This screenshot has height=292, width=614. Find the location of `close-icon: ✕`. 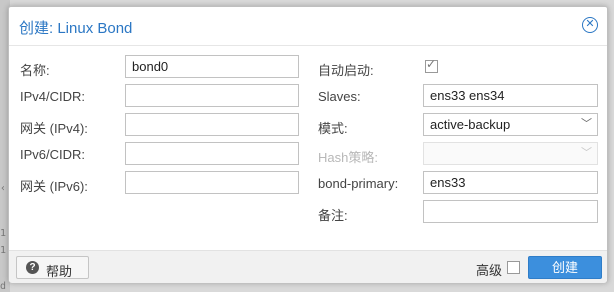

close-icon: ✕ is located at coordinates (590, 25).